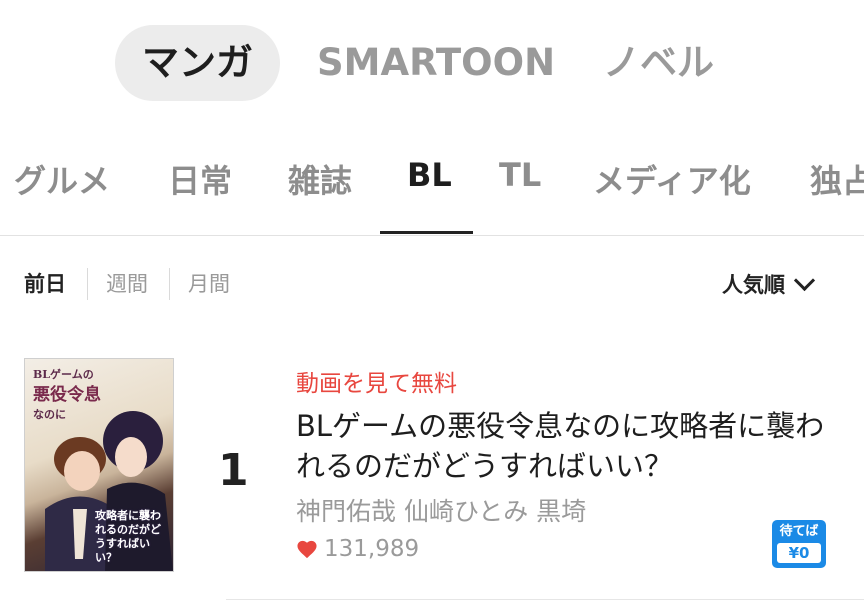 This screenshot has width=864, height=601. What do you see at coordinates (320, 179) in the screenshot?
I see `tab-magazine: 雑誌` at bounding box center [320, 179].